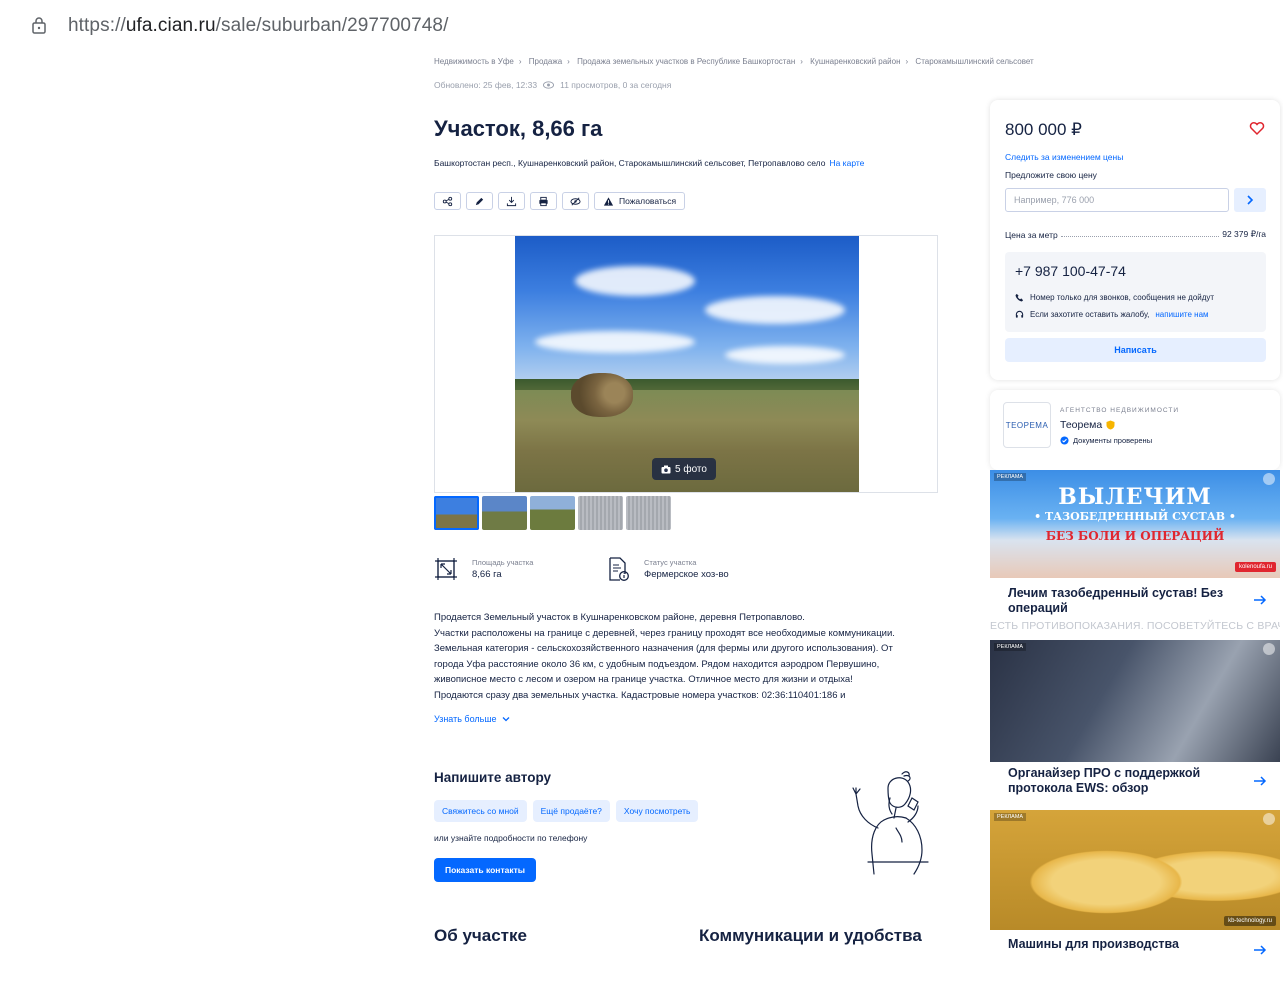 Image resolution: width=1283 pixels, height=983 pixels. Describe the element at coordinates (39, 25) in the screenshot. I see `lock-icon` at that location.